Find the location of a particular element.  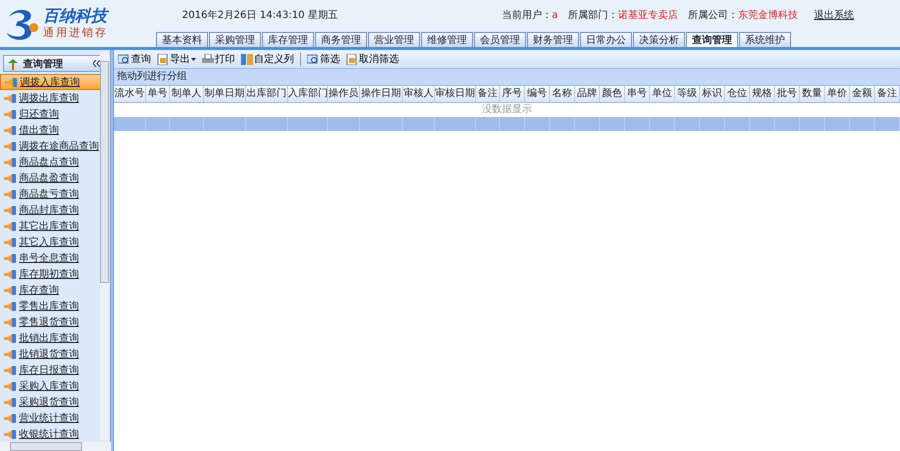

sidebar-item: 归还查询 is located at coordinates (50, 114).